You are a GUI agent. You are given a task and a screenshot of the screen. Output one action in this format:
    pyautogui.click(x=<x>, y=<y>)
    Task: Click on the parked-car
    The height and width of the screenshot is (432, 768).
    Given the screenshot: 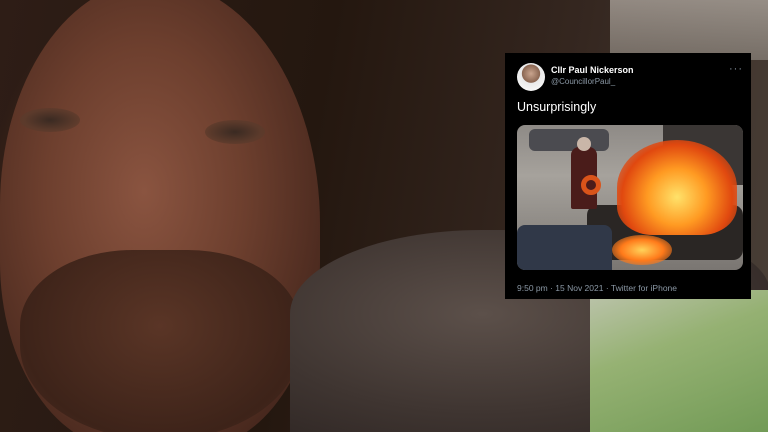 What is the action you would take?
    pyautogui.click(x=569, y=140)
    